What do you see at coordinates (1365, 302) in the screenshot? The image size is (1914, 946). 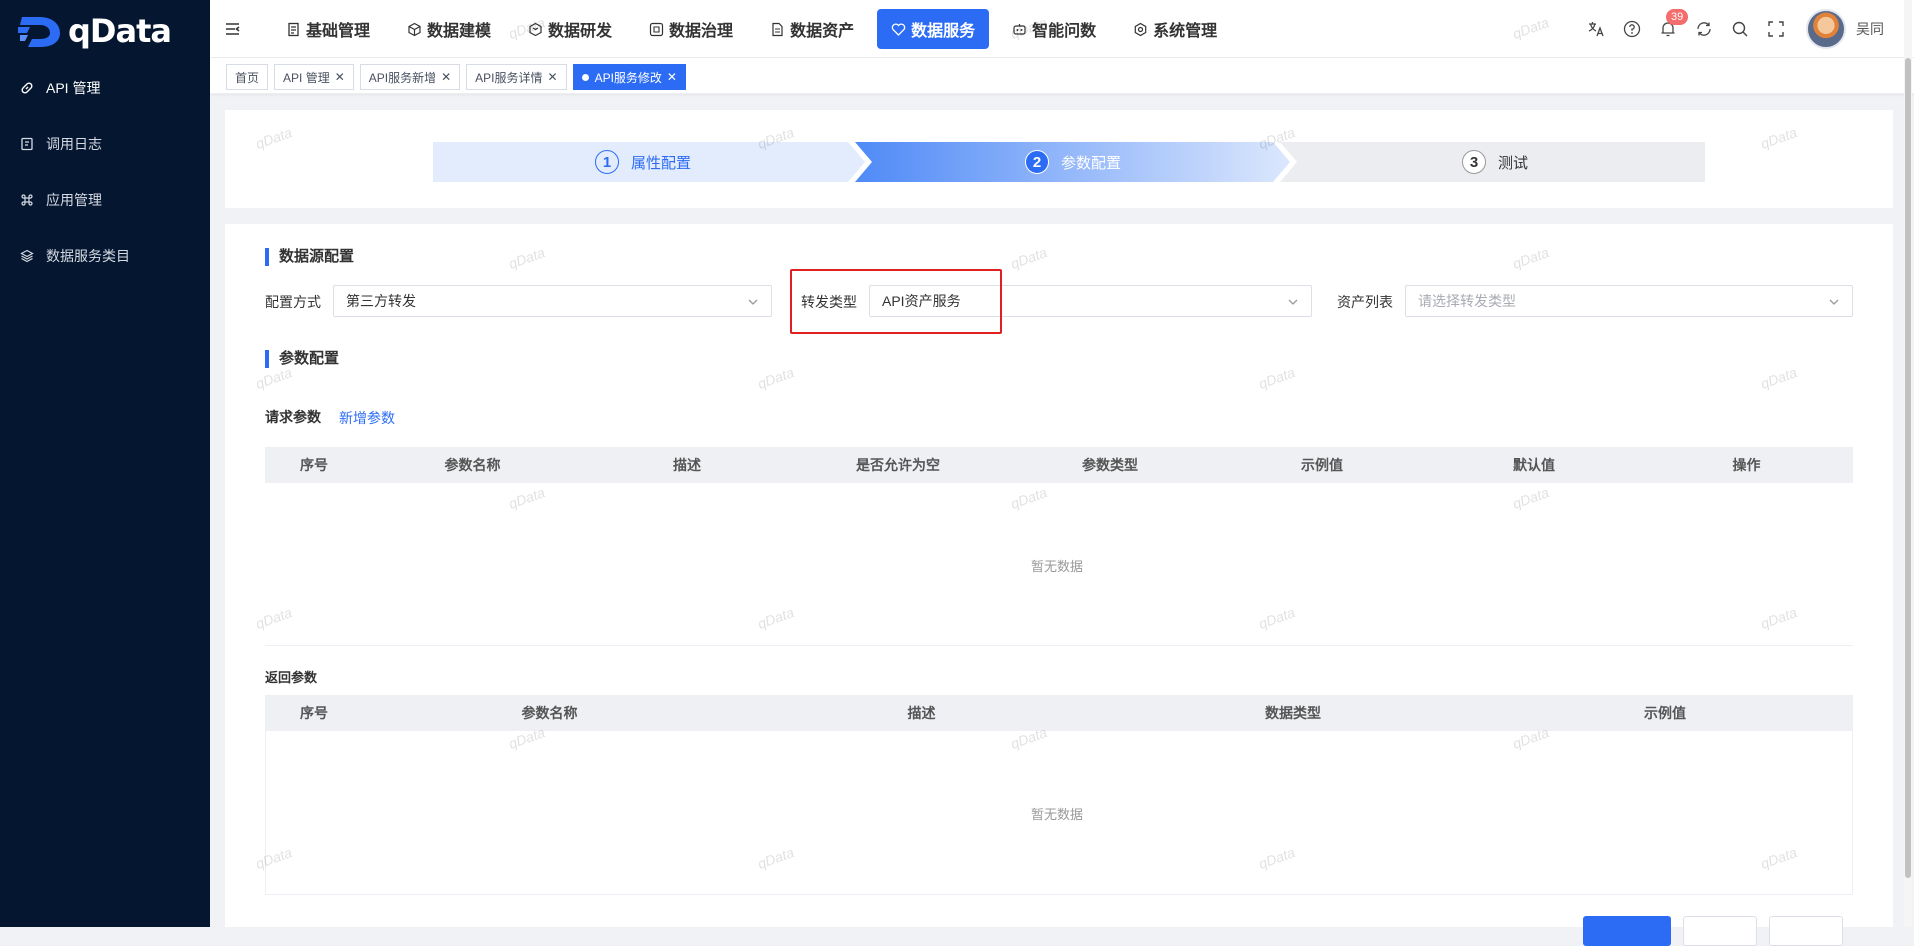 I see `asset-list-label: 资产列表` at bounding box center [1365, 302].